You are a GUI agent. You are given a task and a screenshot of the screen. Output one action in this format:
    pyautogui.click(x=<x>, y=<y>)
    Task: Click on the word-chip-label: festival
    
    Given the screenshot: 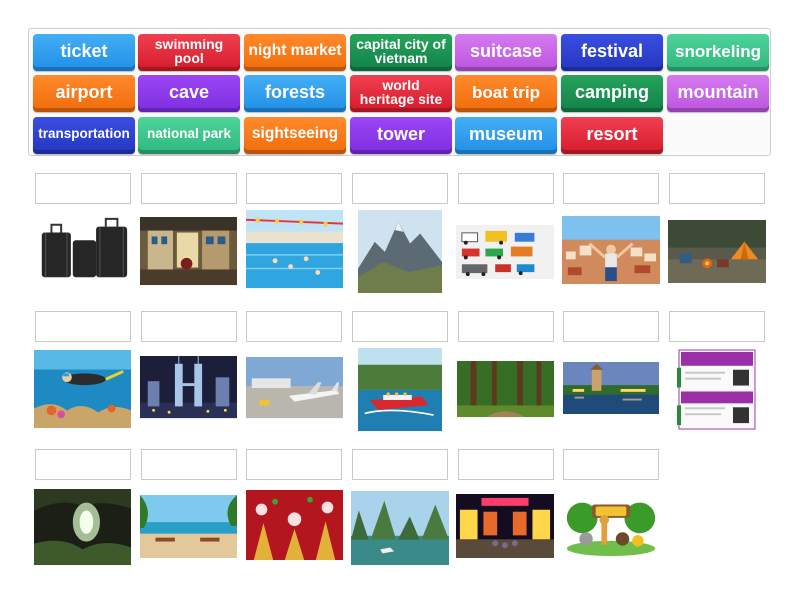 What is the action you would take?
    pyautogui.click(x=612, y=51)
    